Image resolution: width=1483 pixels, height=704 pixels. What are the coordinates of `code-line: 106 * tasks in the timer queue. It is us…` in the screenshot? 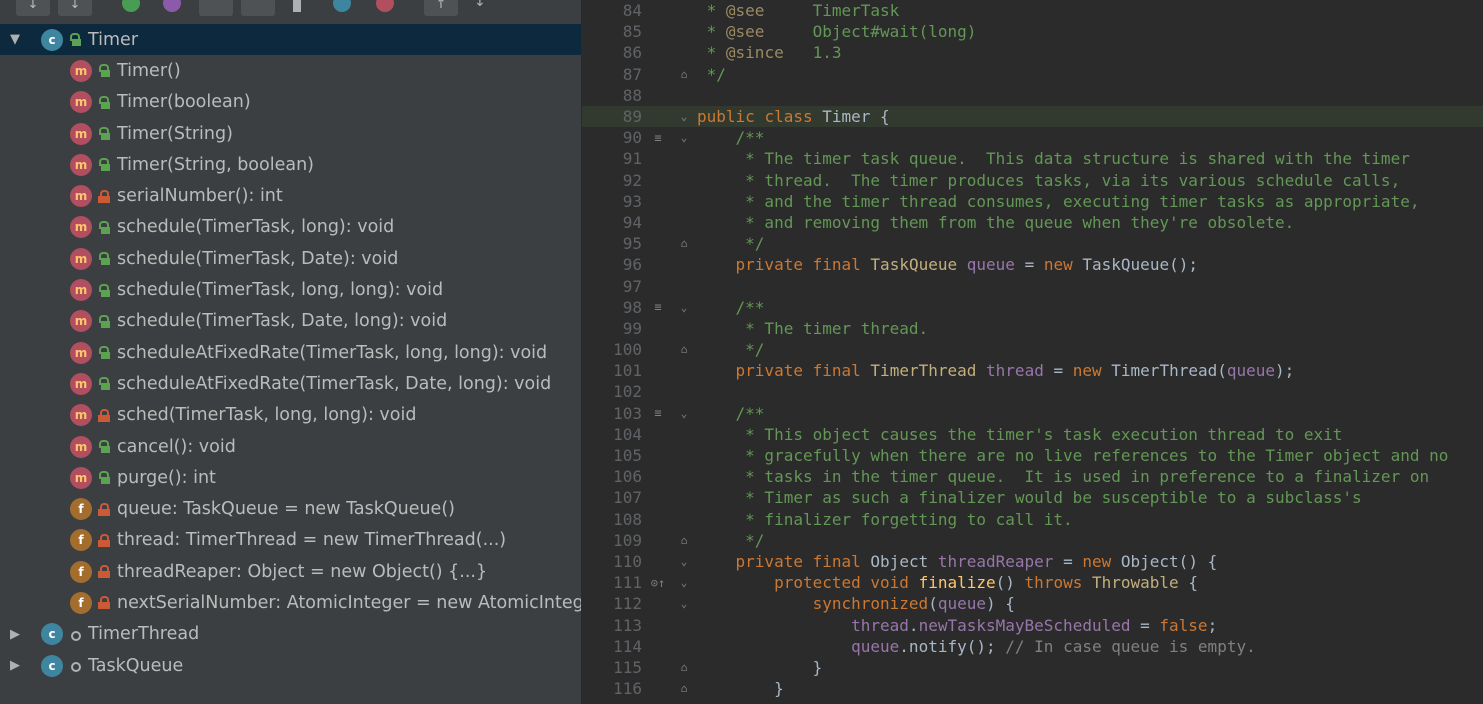 It's located at (1032, 476).